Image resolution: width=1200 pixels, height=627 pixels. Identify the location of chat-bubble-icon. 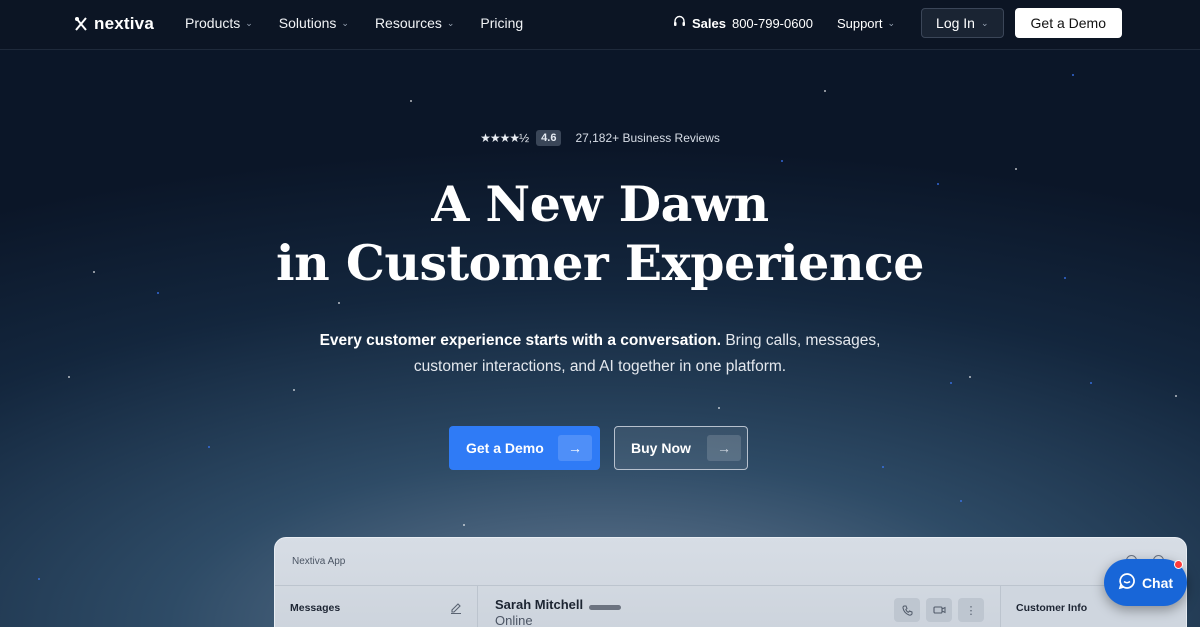
(1127, 582).